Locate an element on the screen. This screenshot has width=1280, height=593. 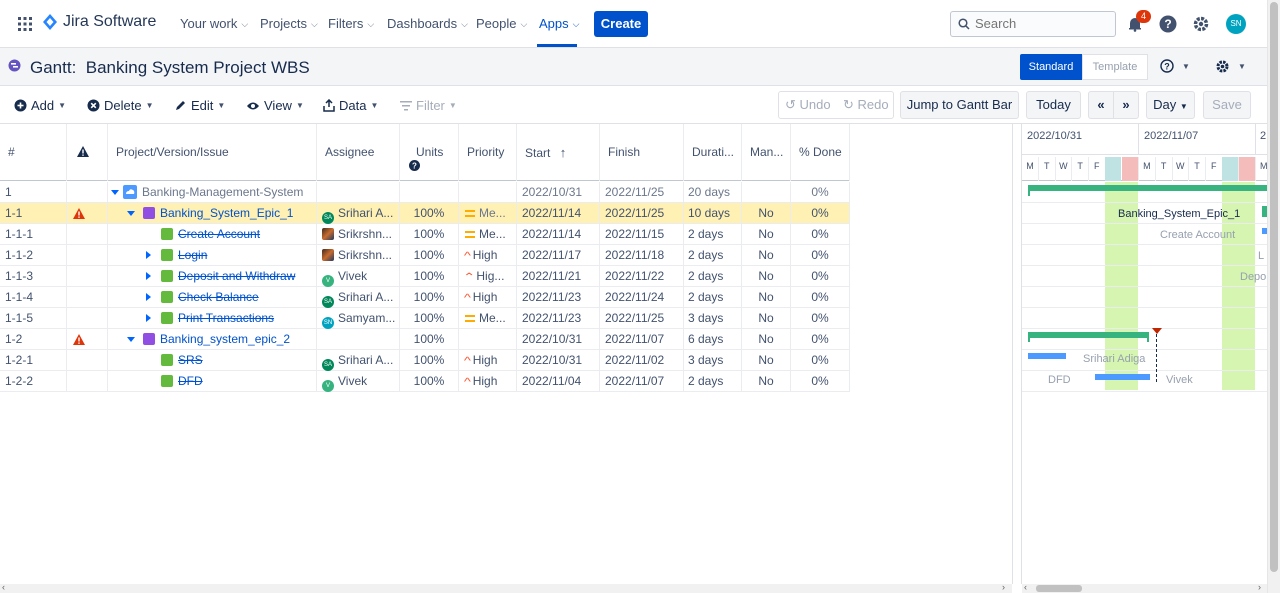
row-name-link: SRS is located at coordinates (190, 360).